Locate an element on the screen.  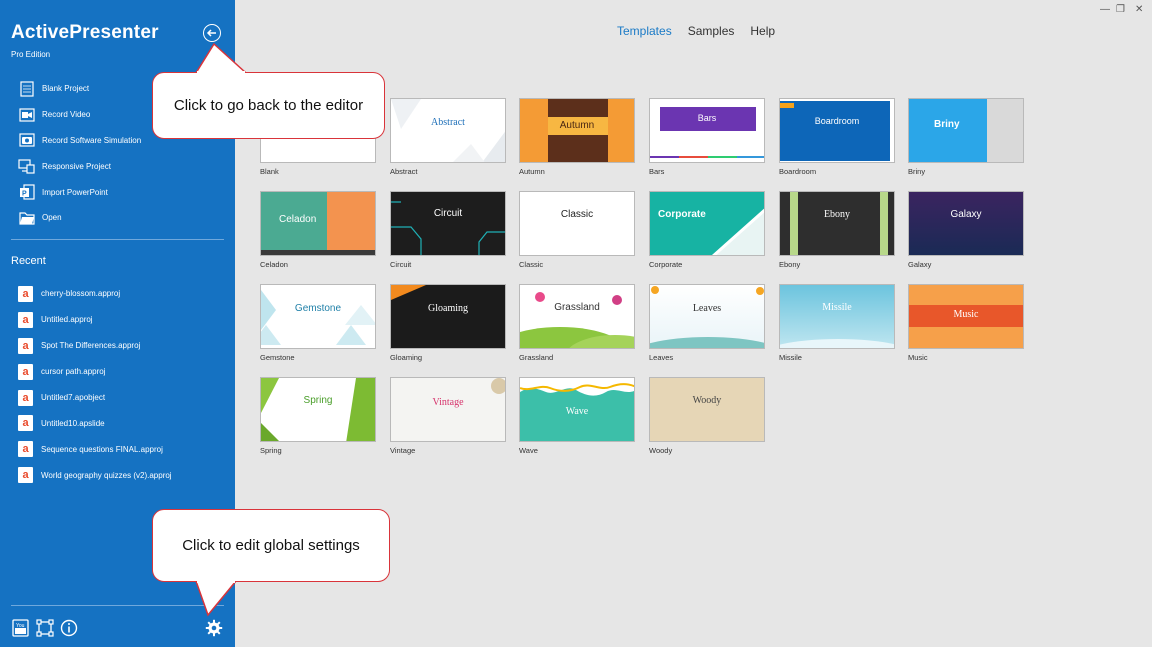
recent-item: a cursor path.approj is located at coordinates (95, 372).